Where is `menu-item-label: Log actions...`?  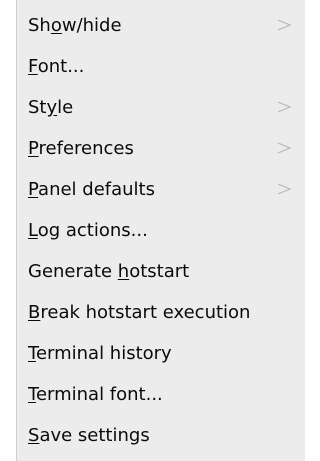
menu-item-label: Log actions... is located at coordinates (88, 230).